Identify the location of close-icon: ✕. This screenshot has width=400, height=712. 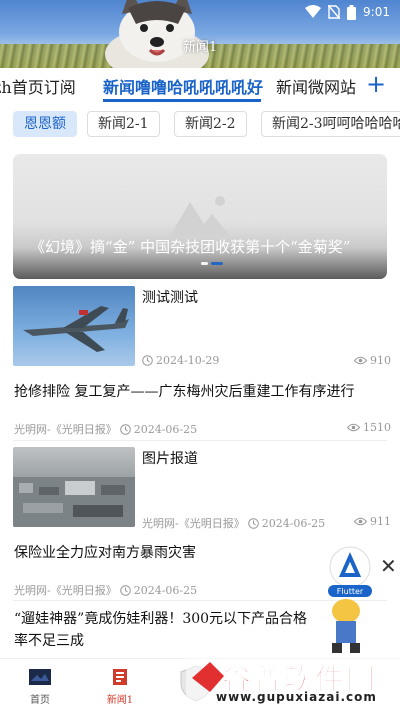
(388, 566).